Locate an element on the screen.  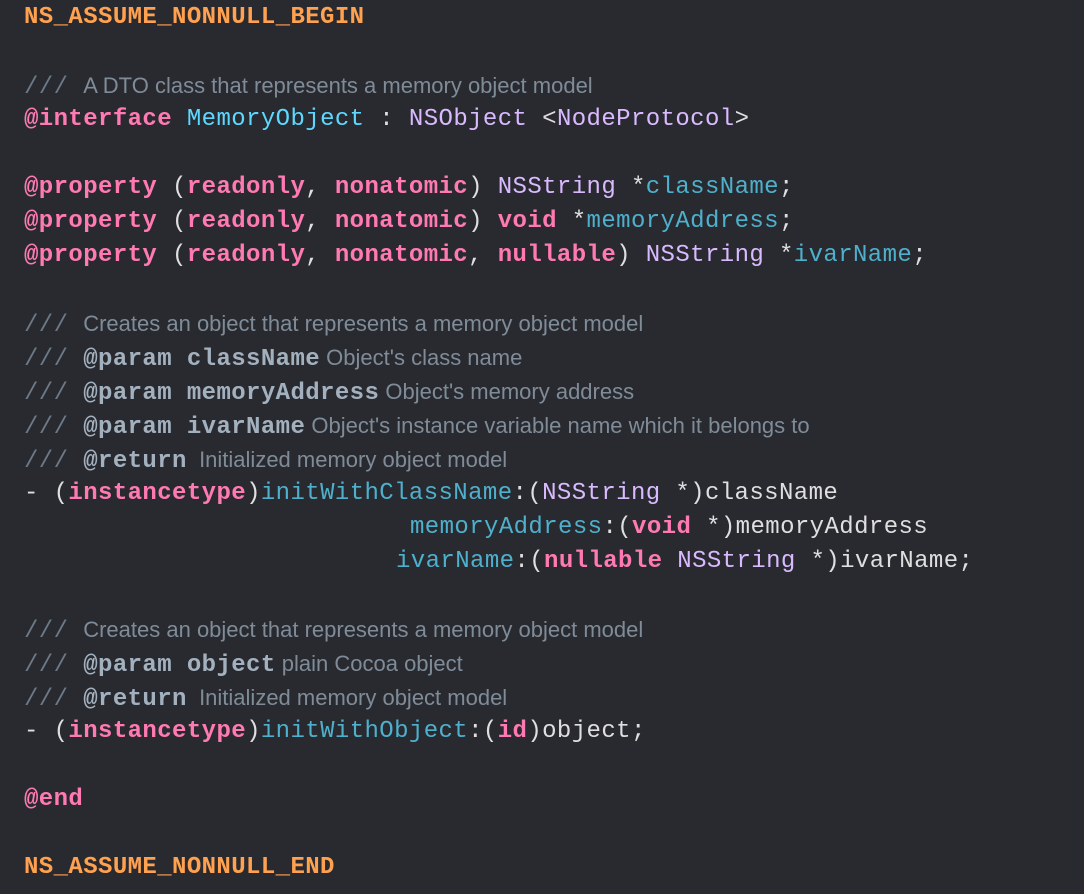
code-token-plain: < is located at coordinates (542, 119).